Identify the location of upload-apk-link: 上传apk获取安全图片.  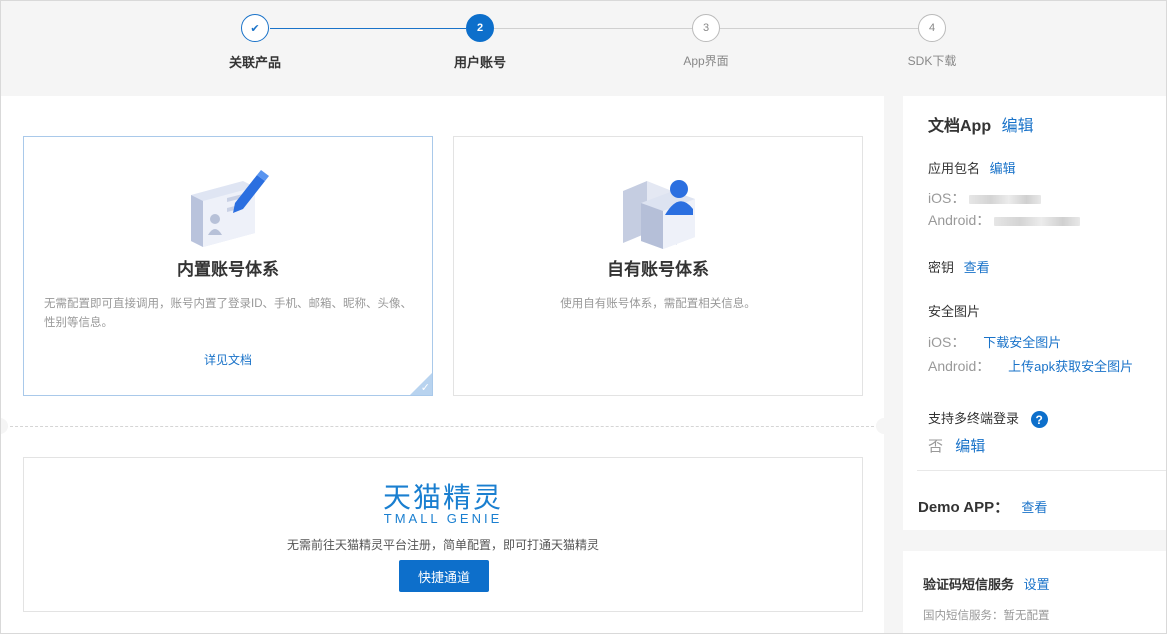
(1070, 366).